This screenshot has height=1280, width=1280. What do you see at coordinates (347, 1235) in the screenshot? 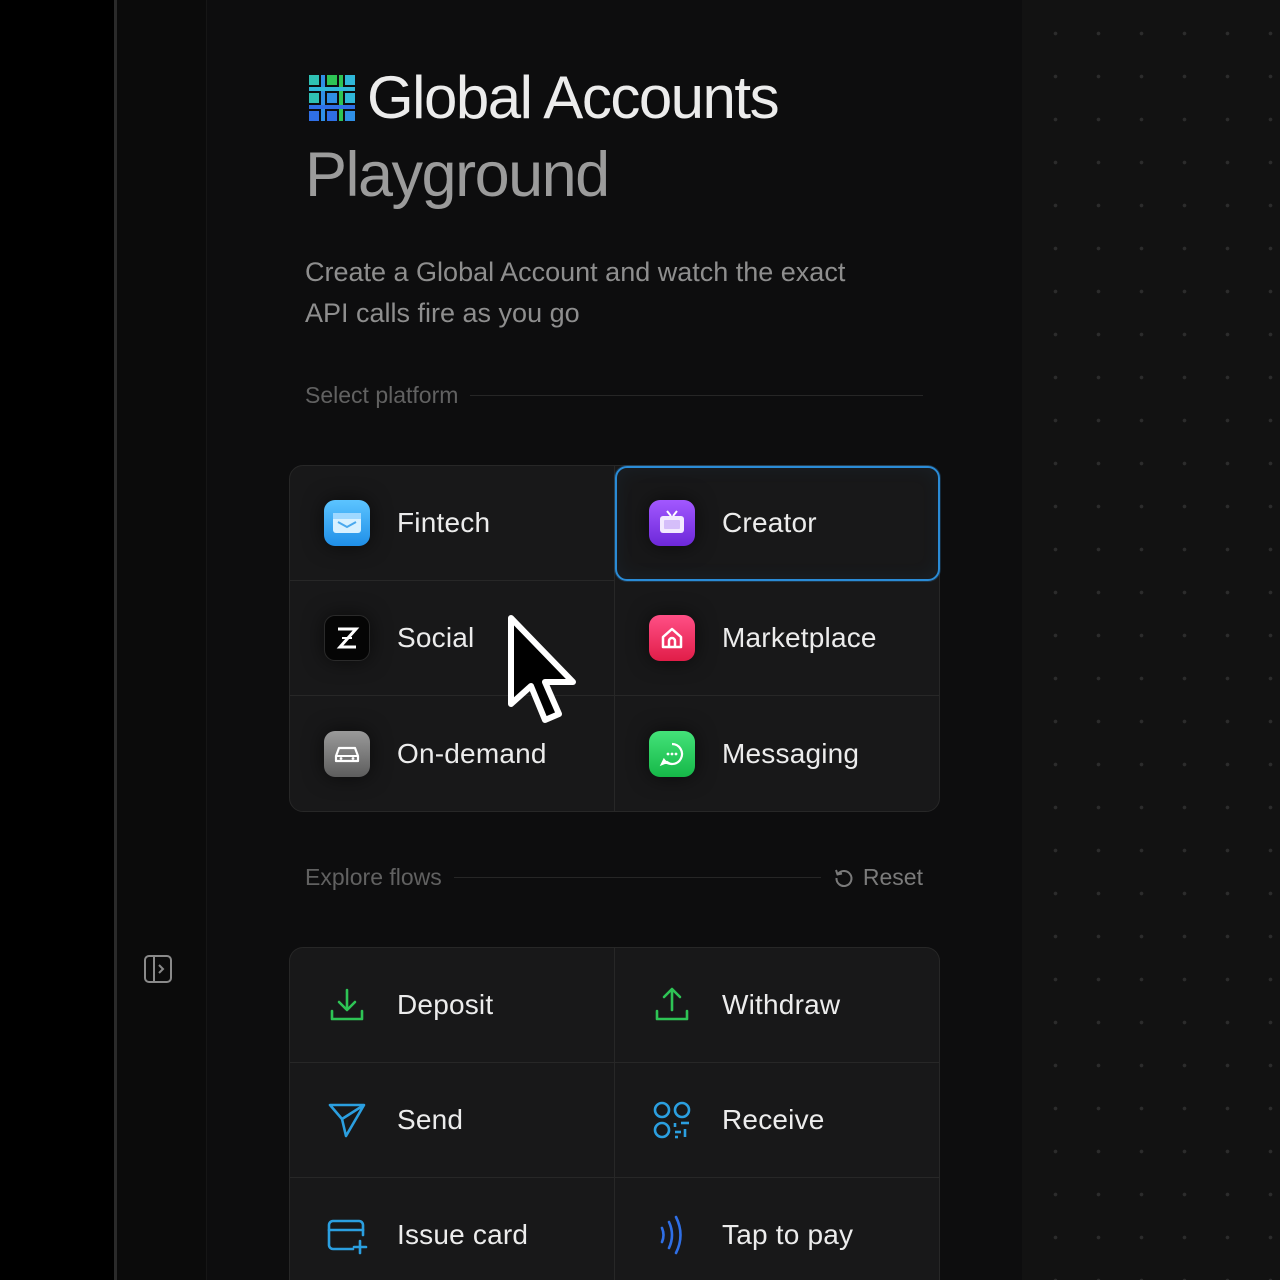
I see `card-add-icon` at bounding box center [347, 1235].